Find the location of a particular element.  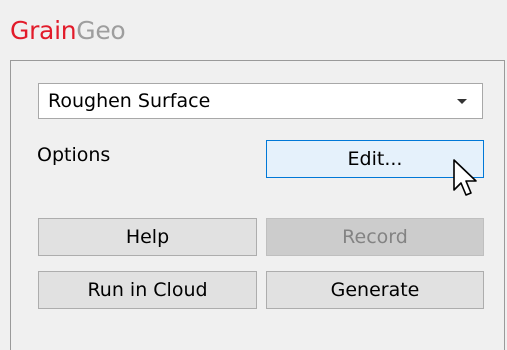

generate-button: Generate is located at coordinates (375, 290).